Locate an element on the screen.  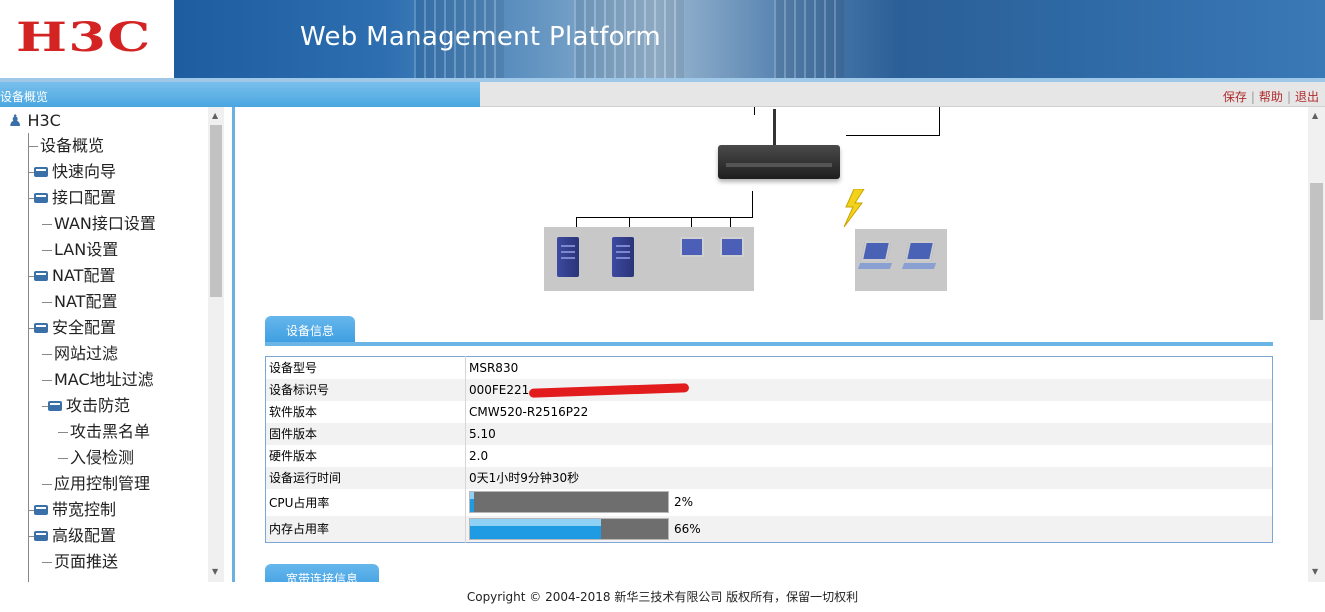
sidebar-item-label: 应用控制管理 is located at coordinates (102, 483).